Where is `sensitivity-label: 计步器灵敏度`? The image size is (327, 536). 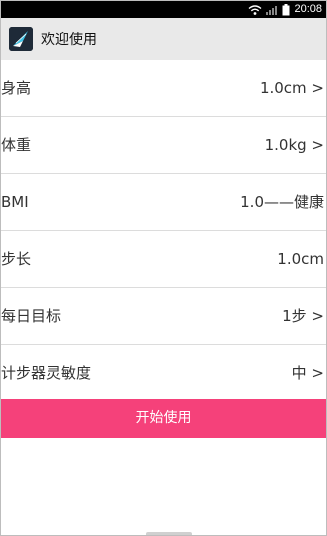 sensitivity-label: 计步器灵敏度 is located at coordinates (46, 373).